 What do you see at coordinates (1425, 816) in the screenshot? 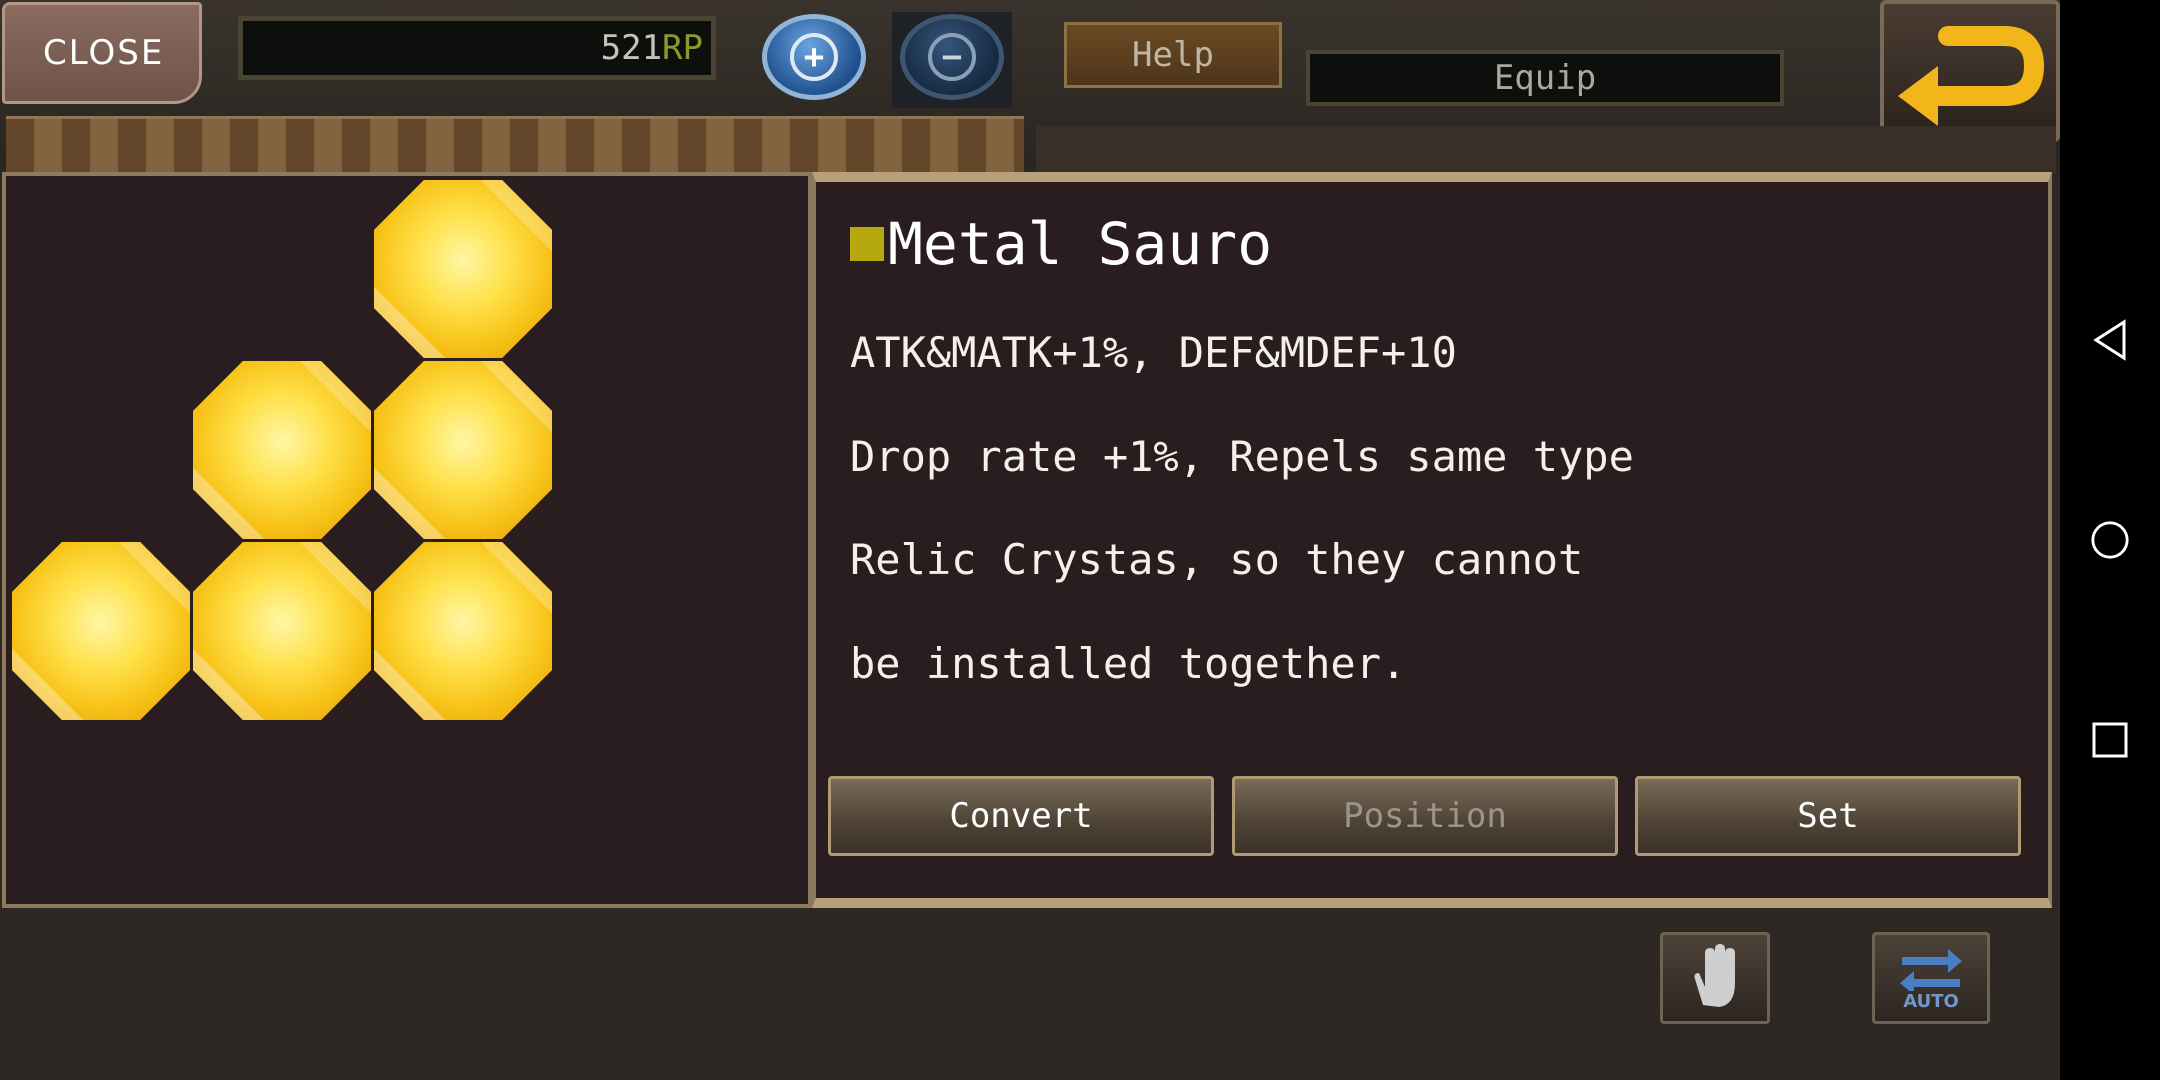
I see `position-button: Position` at bounding box center [1425, 816].